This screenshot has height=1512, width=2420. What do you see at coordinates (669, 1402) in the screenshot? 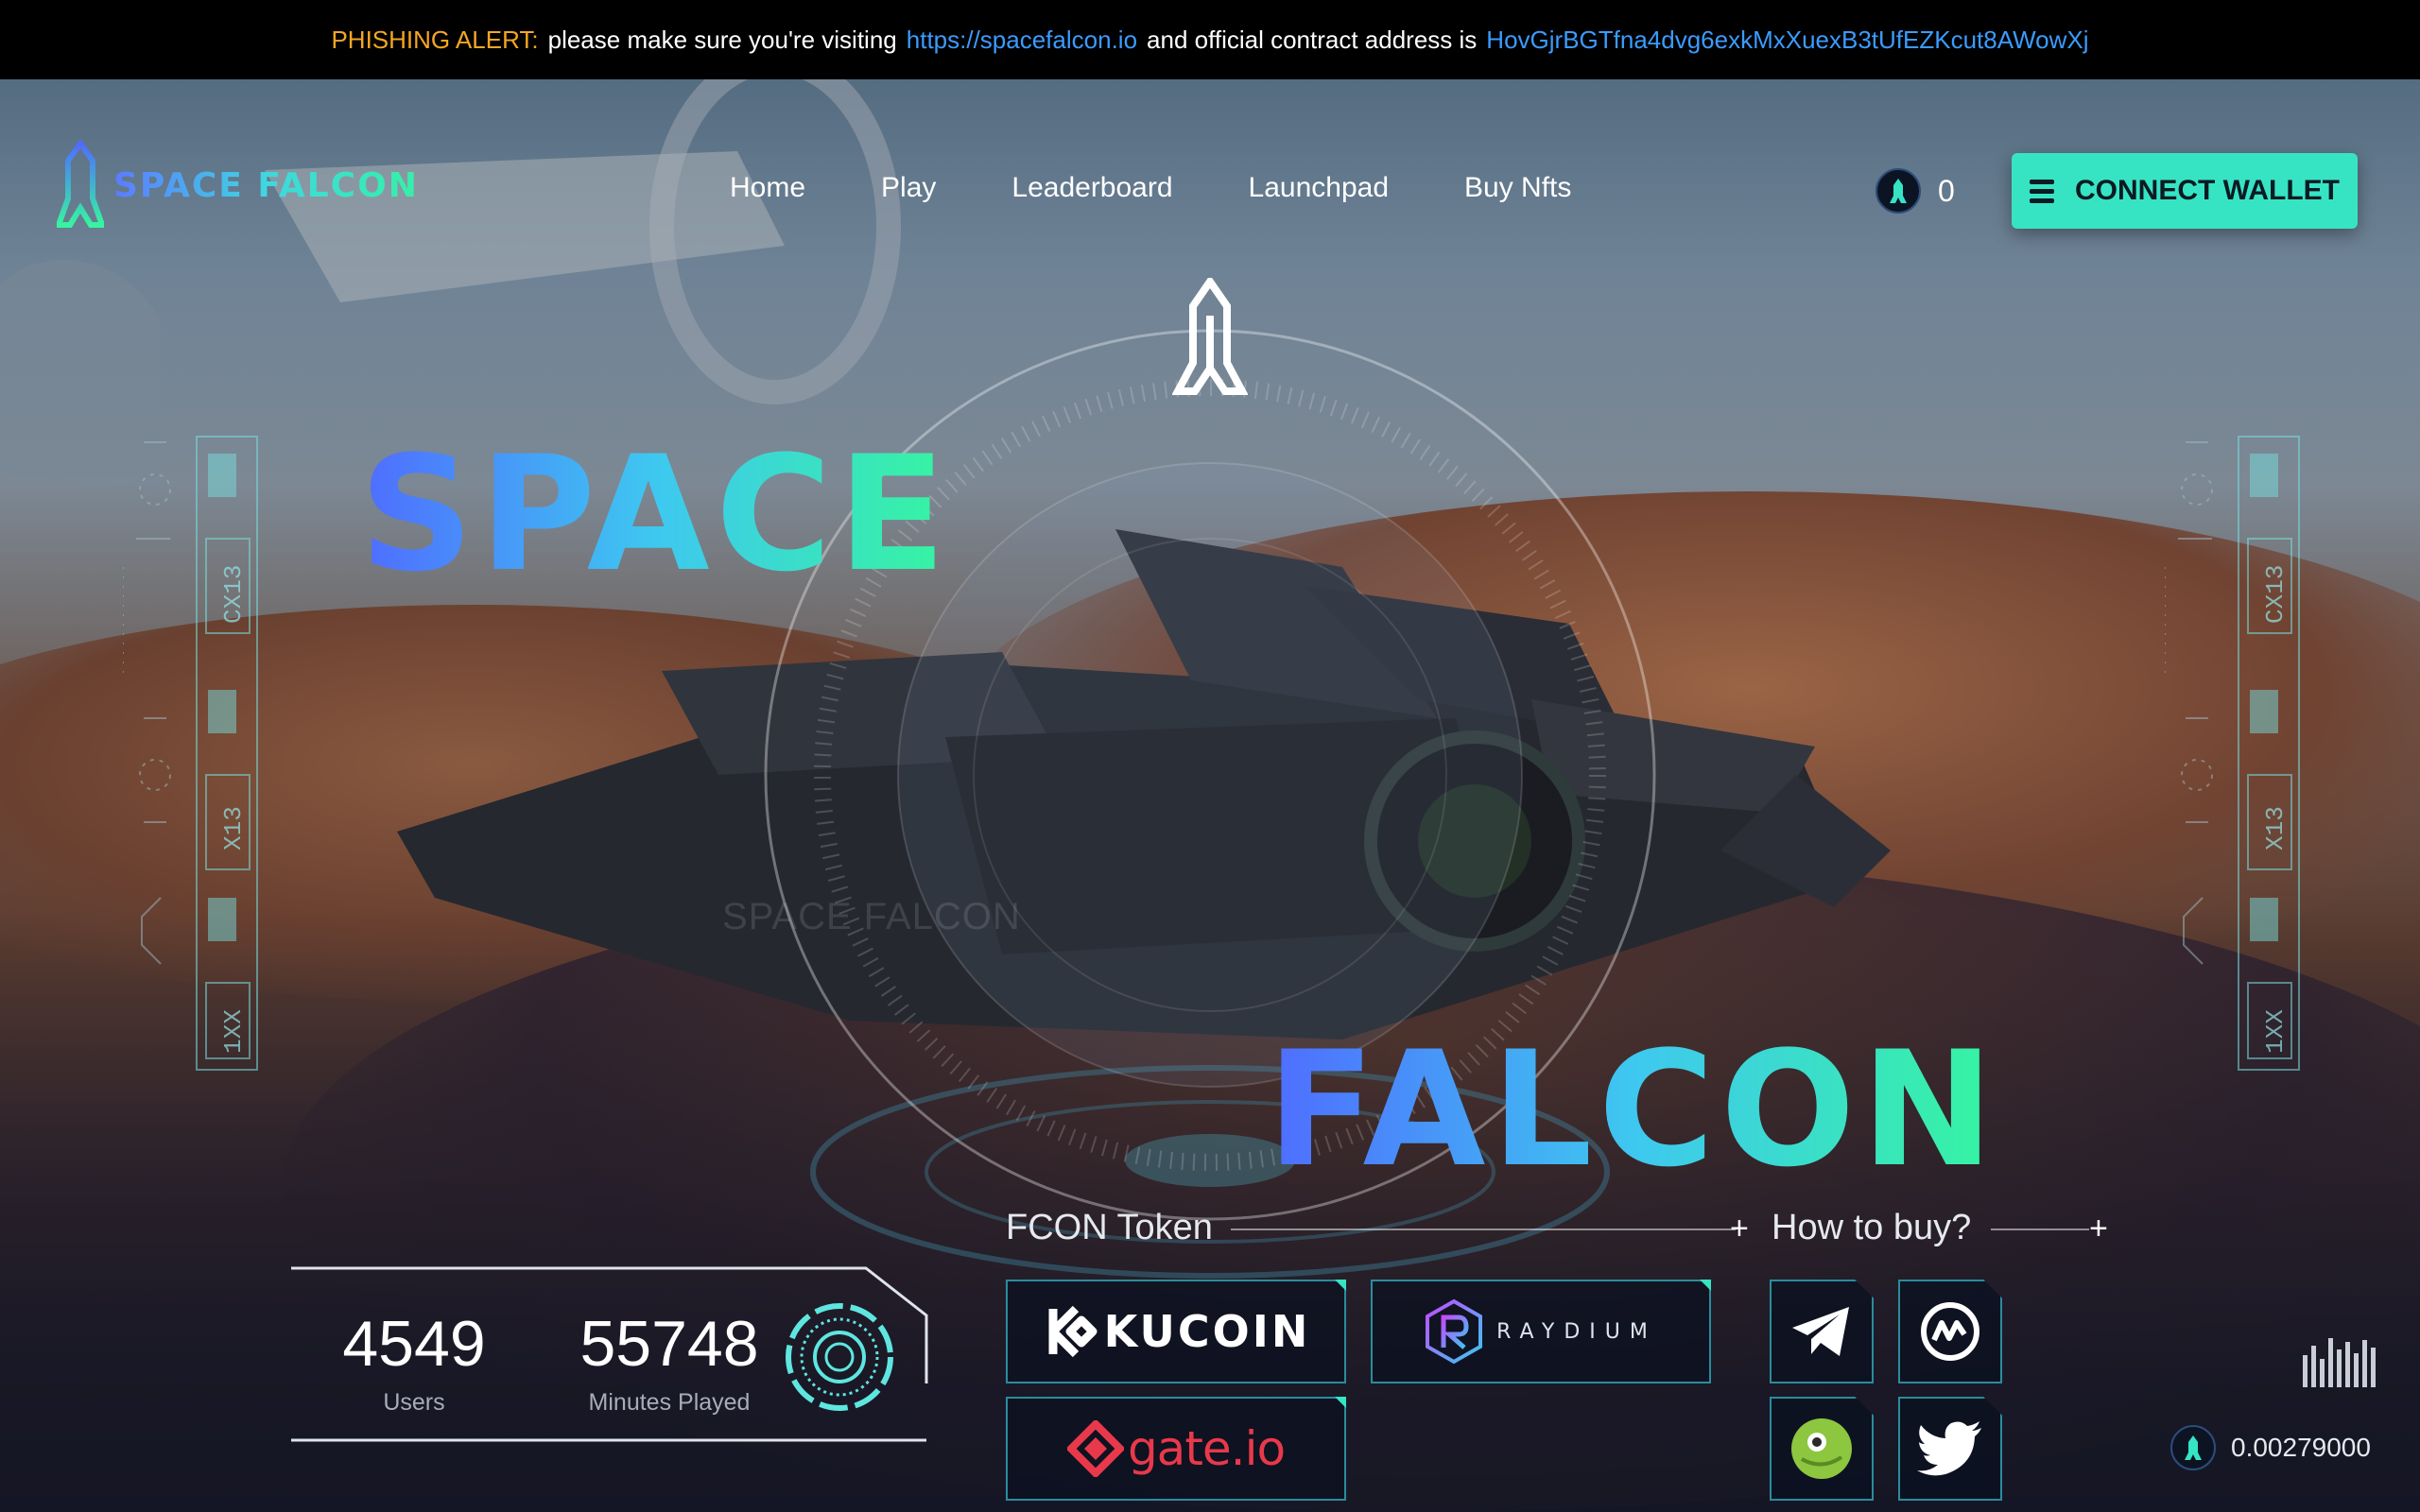
I see `minutes-played-label: Minutes Played` at bounding box center [669, 1402].